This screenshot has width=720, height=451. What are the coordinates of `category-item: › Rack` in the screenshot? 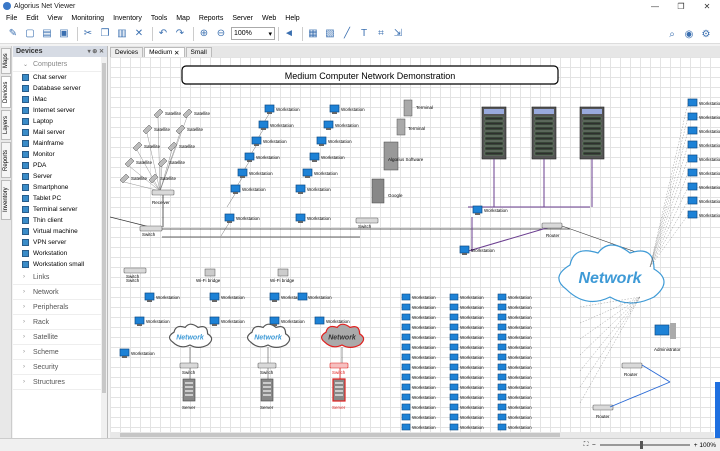 It's located at (60, 322).